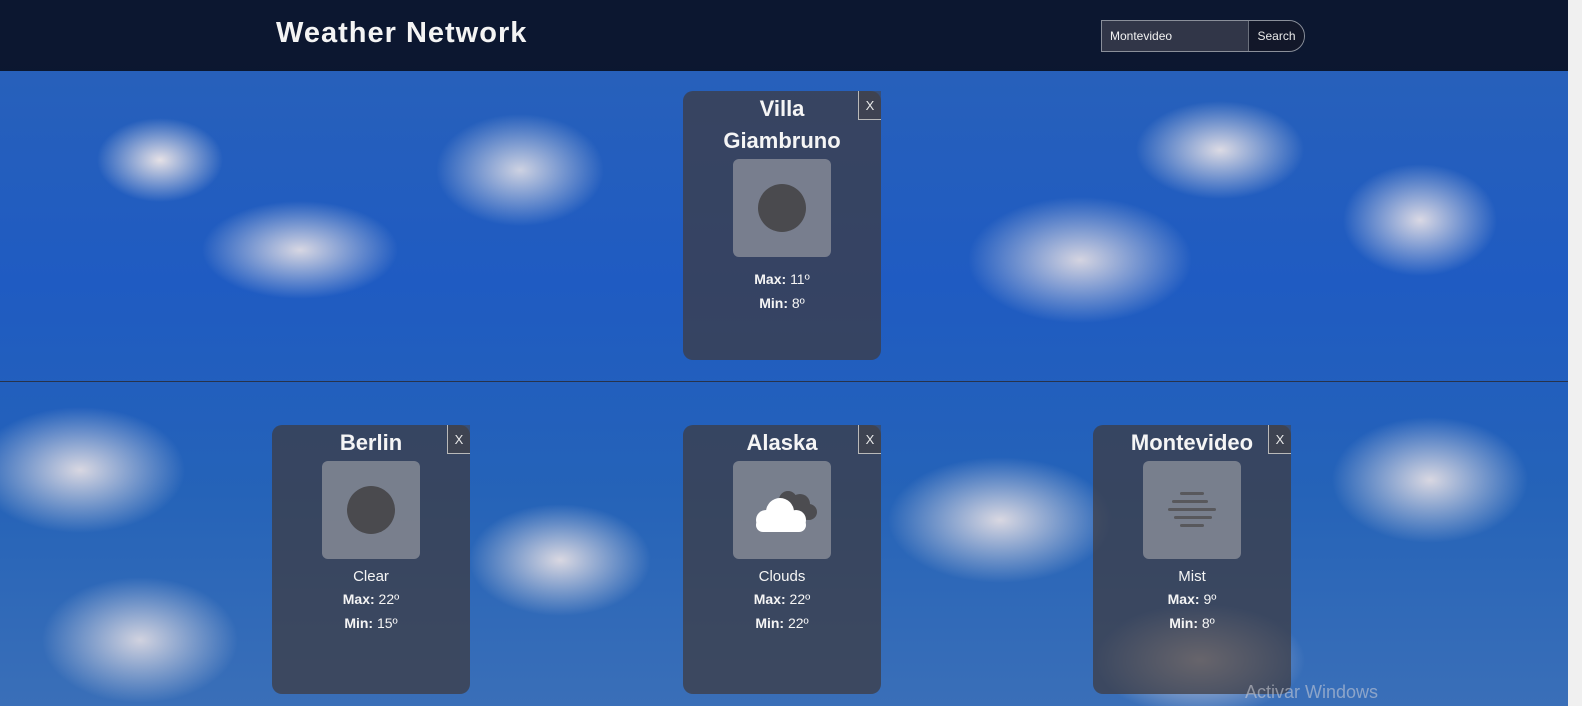  I want to click on card-city-name: Montevideo, so click(1192, 442).